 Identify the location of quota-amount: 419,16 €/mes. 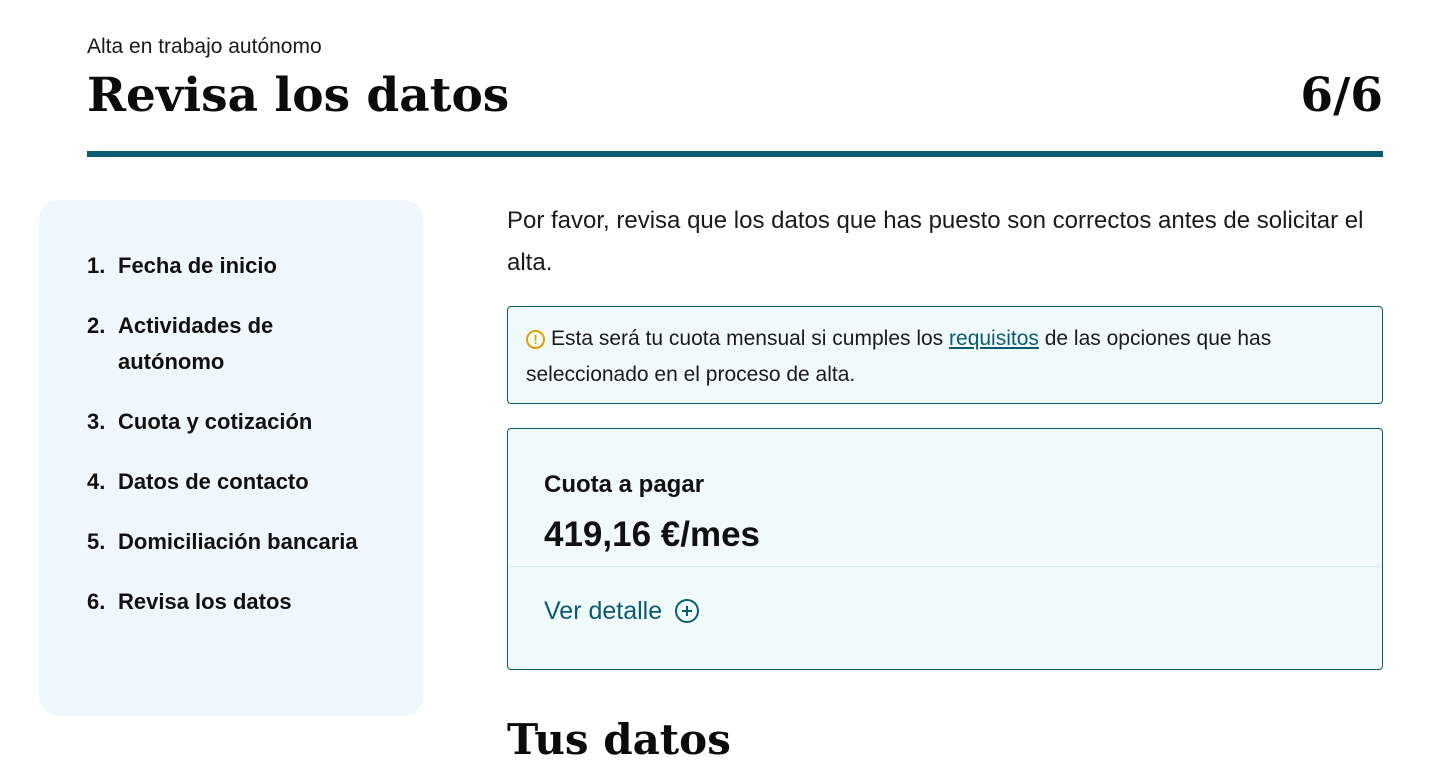
(652, 534).